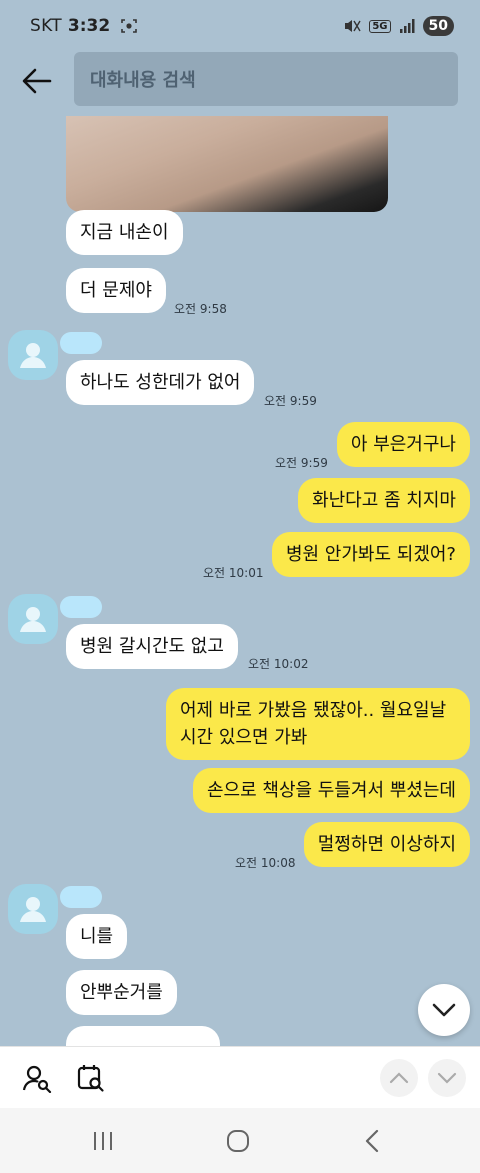 This screenshot has height=1173, width=480. What do you see at coordinates (37, 81) in the screenshot?
I see `back-button` at bounding box center [37, 81].